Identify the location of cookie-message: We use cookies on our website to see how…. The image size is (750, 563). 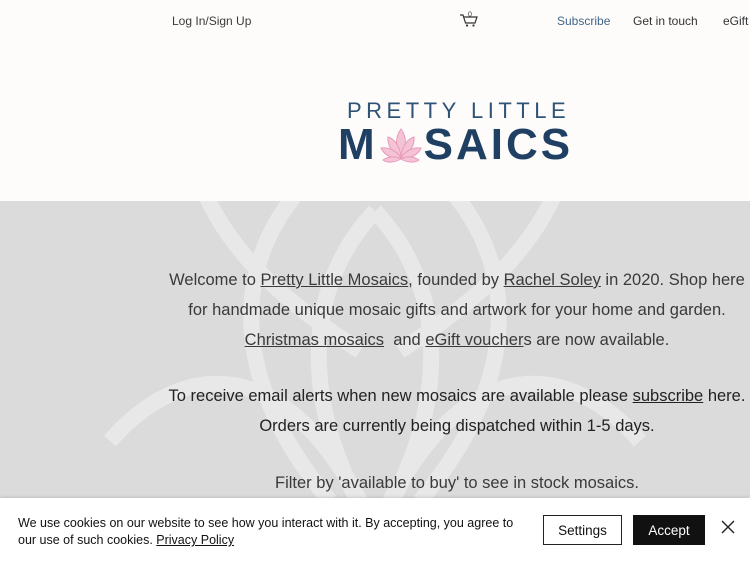
(270, 532).